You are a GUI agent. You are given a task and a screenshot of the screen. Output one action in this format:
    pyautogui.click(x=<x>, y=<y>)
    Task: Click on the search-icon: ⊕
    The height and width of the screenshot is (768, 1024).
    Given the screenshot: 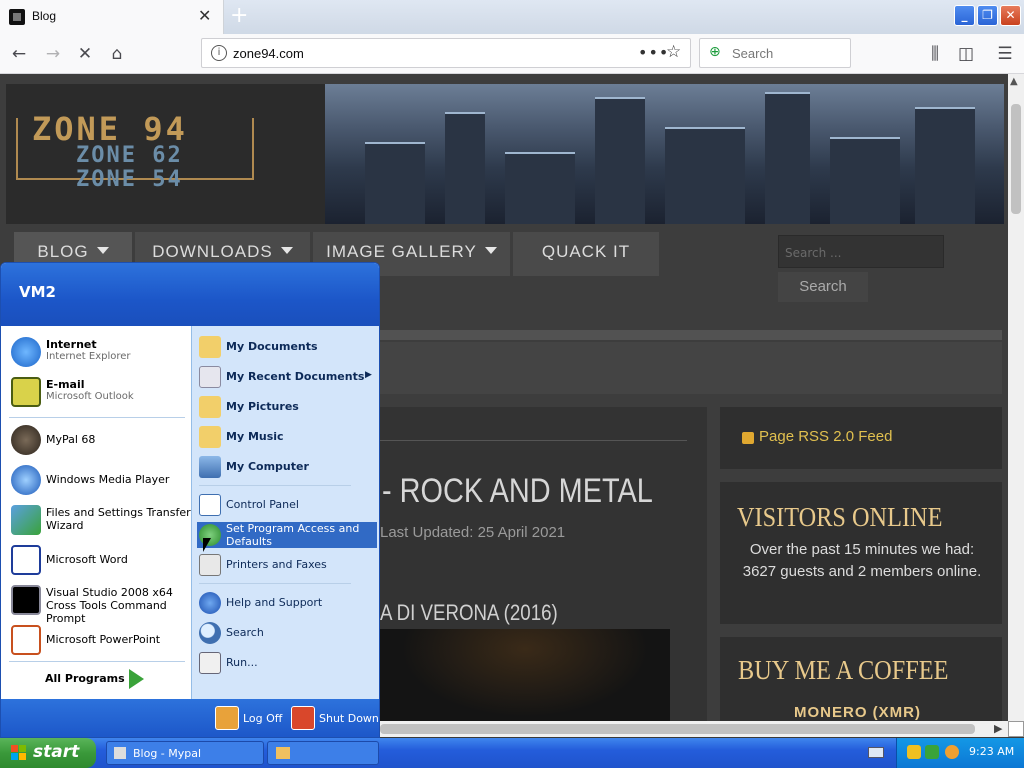 What is the action you would take?
    pyautogui.click(x=715, y=52)
    